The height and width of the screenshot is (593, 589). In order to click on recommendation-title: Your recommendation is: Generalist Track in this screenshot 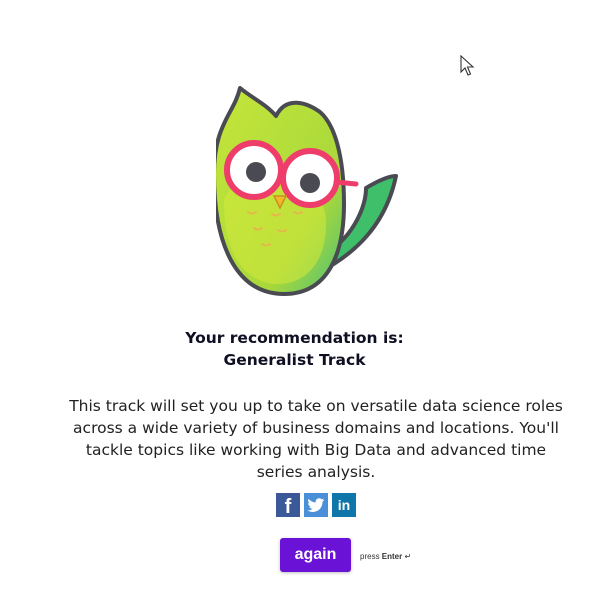, I will do `click(294, 349)`.